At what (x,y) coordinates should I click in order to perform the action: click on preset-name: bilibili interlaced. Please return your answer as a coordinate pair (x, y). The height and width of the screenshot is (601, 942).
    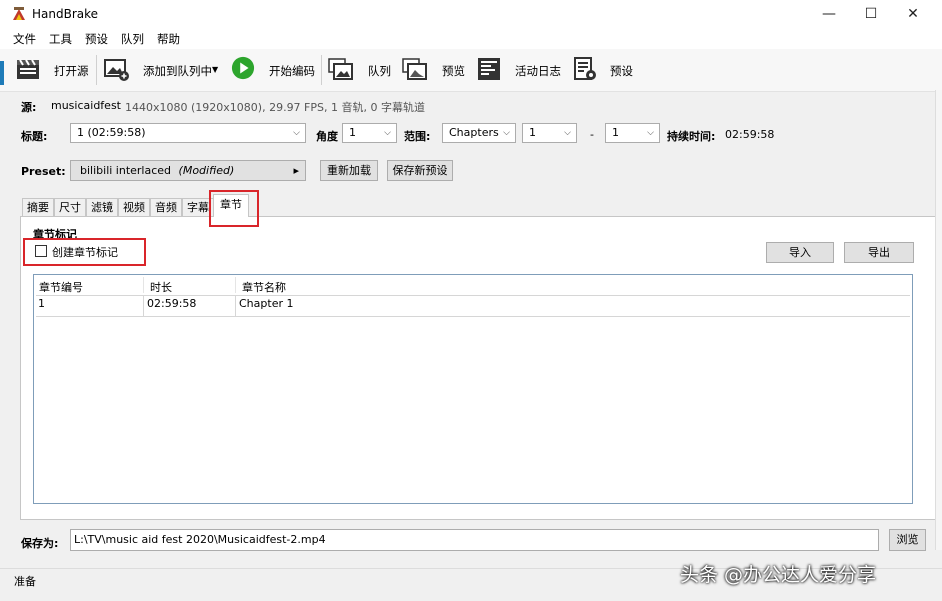
    Looking at the image, I should click on (126, 170).